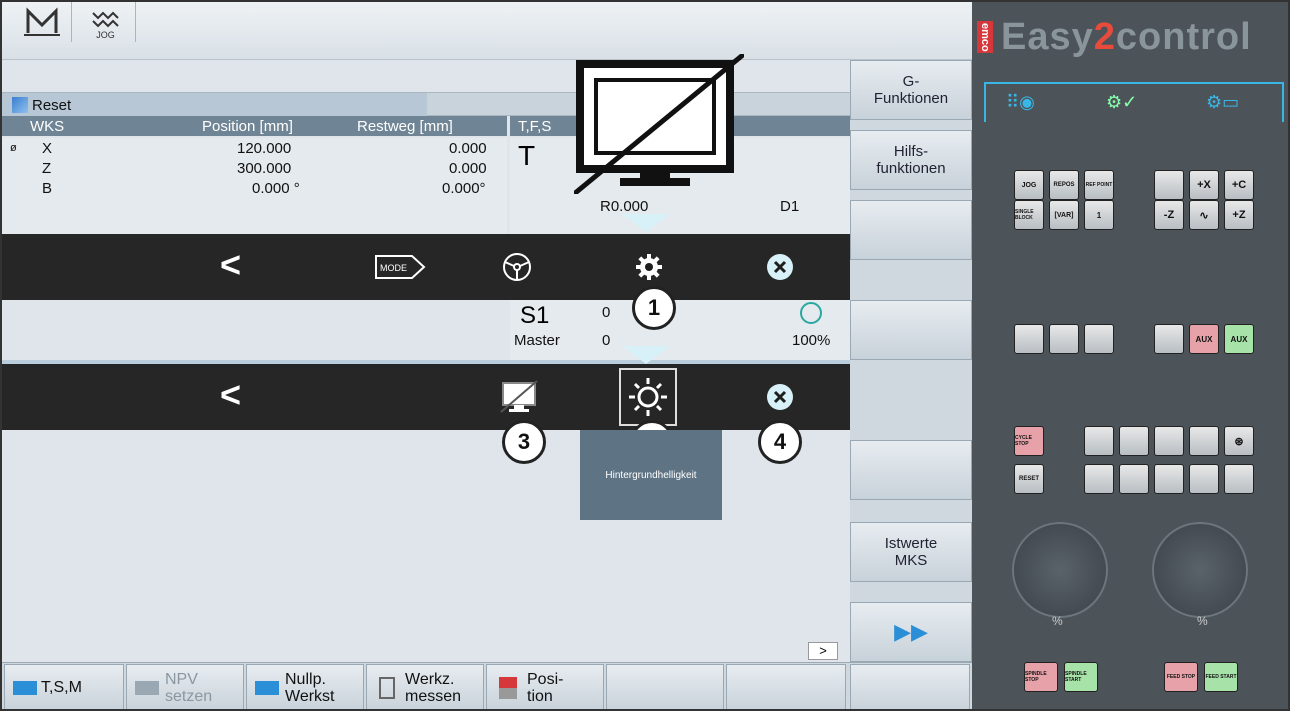 The width and height of the screenshot is (1290, 711). What do you see at coordinates (1239, 441) in the screenshot?
I see `handwheel-key: ⊛` at bounding box center [1239, 441].